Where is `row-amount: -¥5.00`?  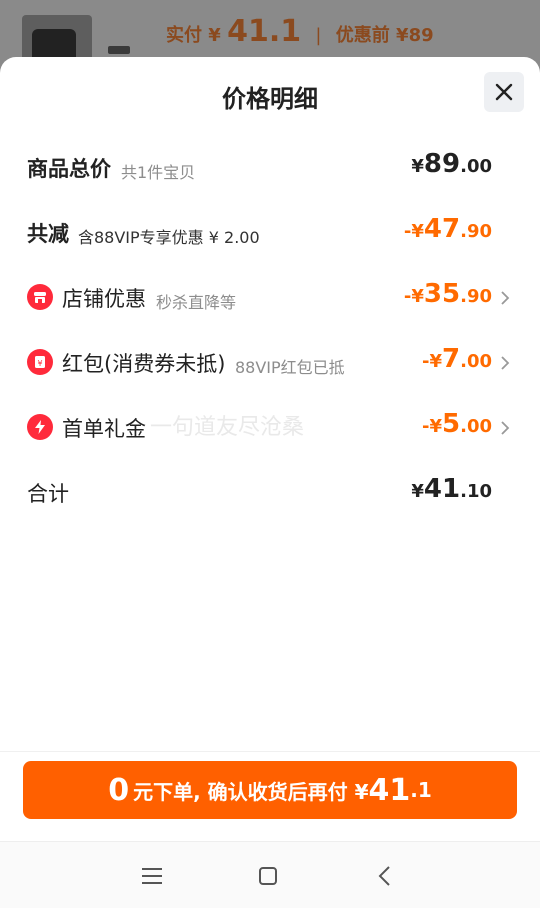 row-amount: -¥5.00 is located at coordinates (457, 424).